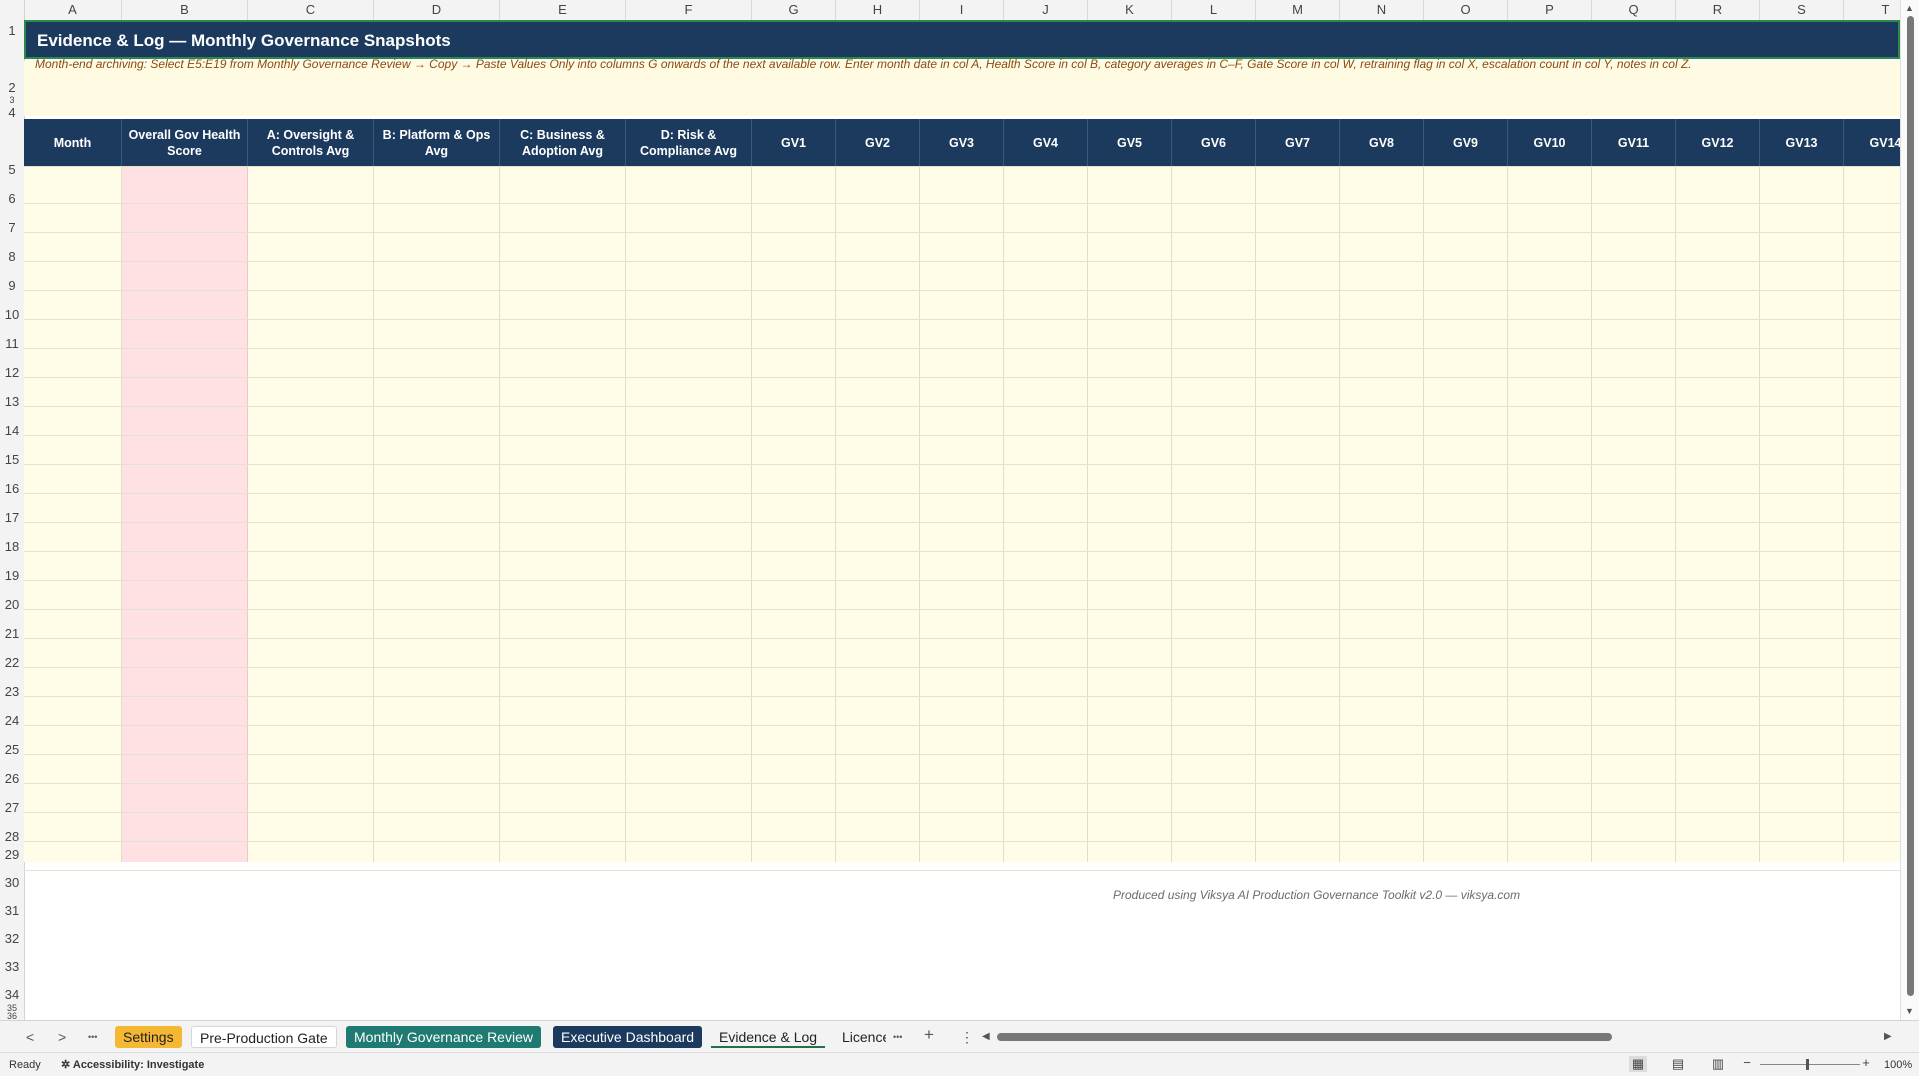 The width and height of the screenshot is (1919, 1076). Describe the element at coordinates (1910, 506) in the screenshot. I see `vertical-scroll-thumb` at that location.